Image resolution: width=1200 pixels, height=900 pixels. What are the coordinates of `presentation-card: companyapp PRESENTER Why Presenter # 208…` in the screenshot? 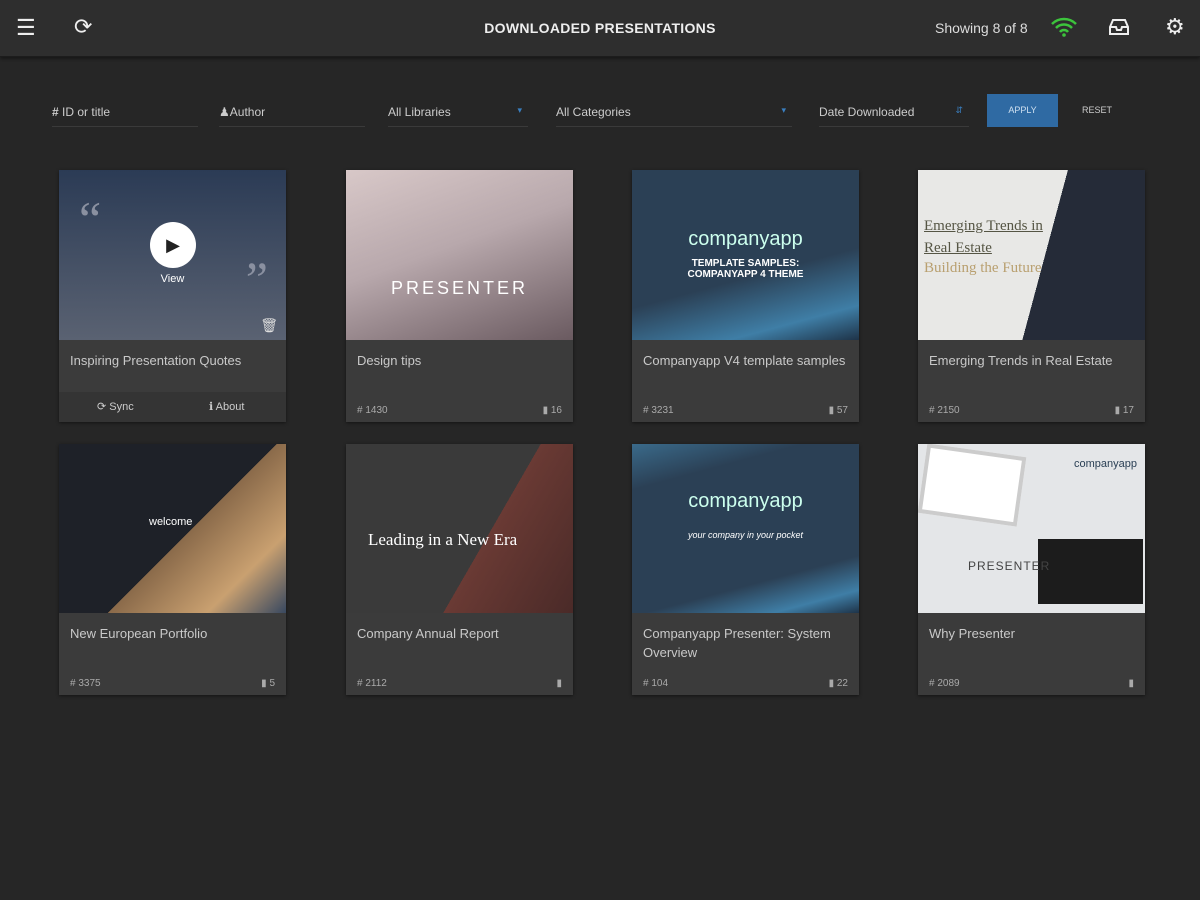 It's located at (1031, 569).